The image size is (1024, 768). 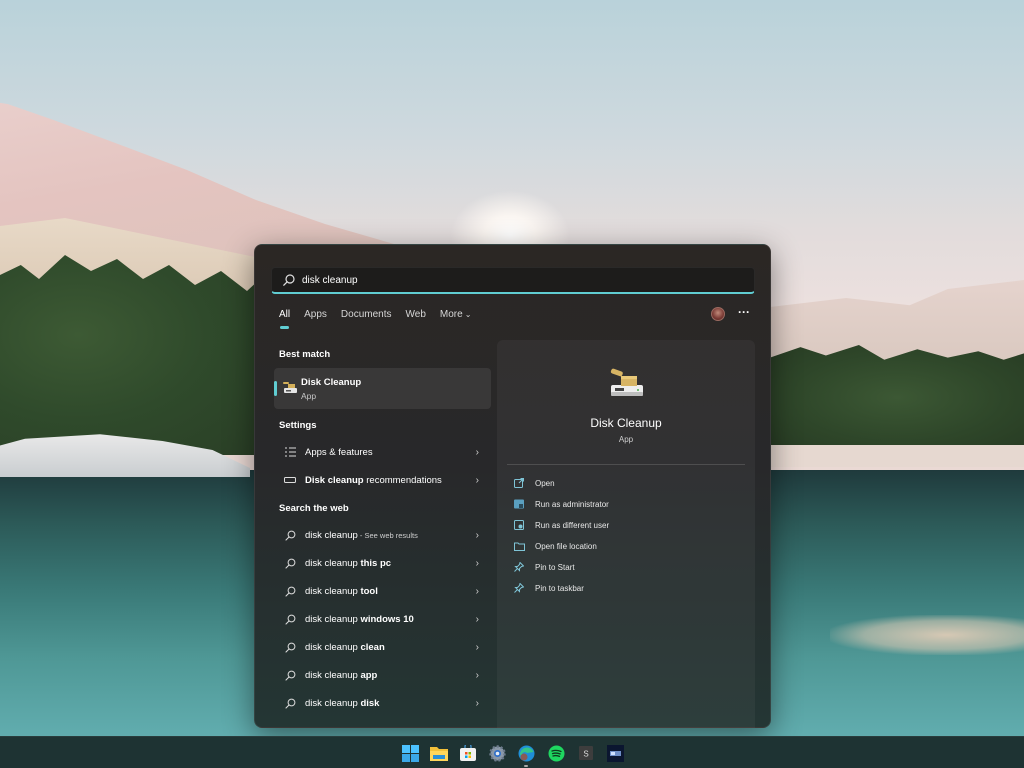 What do you see at coordinates (522, 280) in the screenshot?
I see `search-input` at bounding box center [522, 280].